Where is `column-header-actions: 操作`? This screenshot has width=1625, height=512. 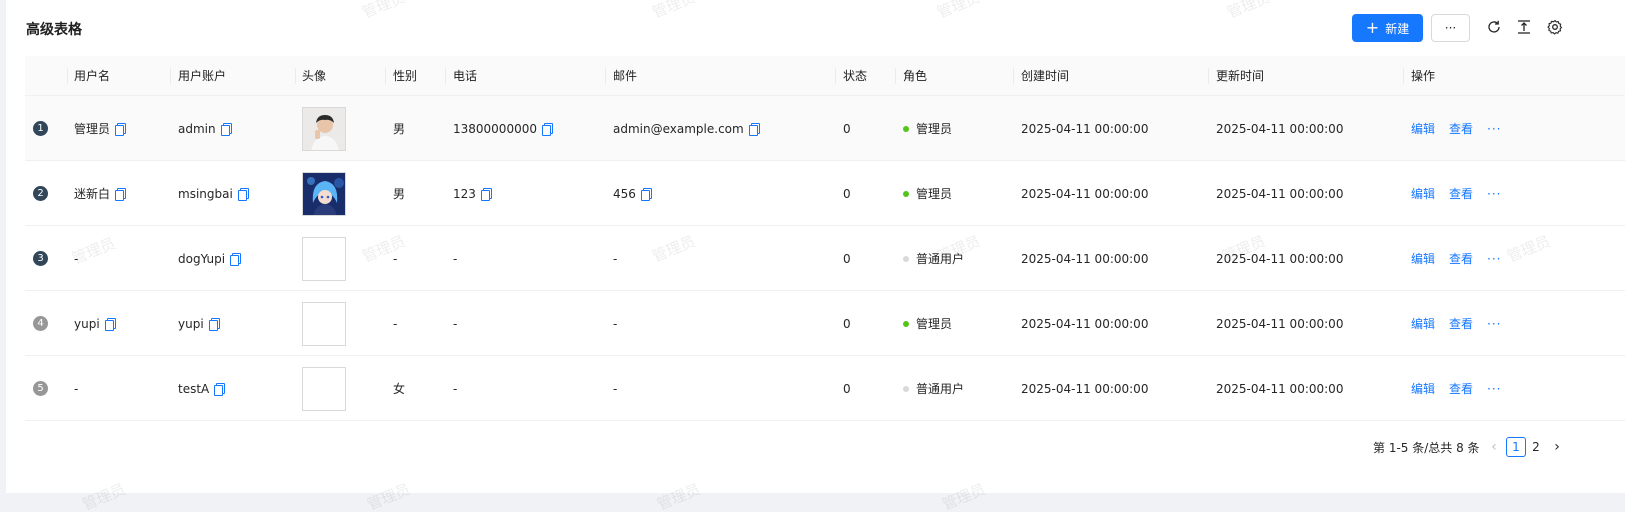 column-header-actions: 操作 is located at coordinates (1423, 76).